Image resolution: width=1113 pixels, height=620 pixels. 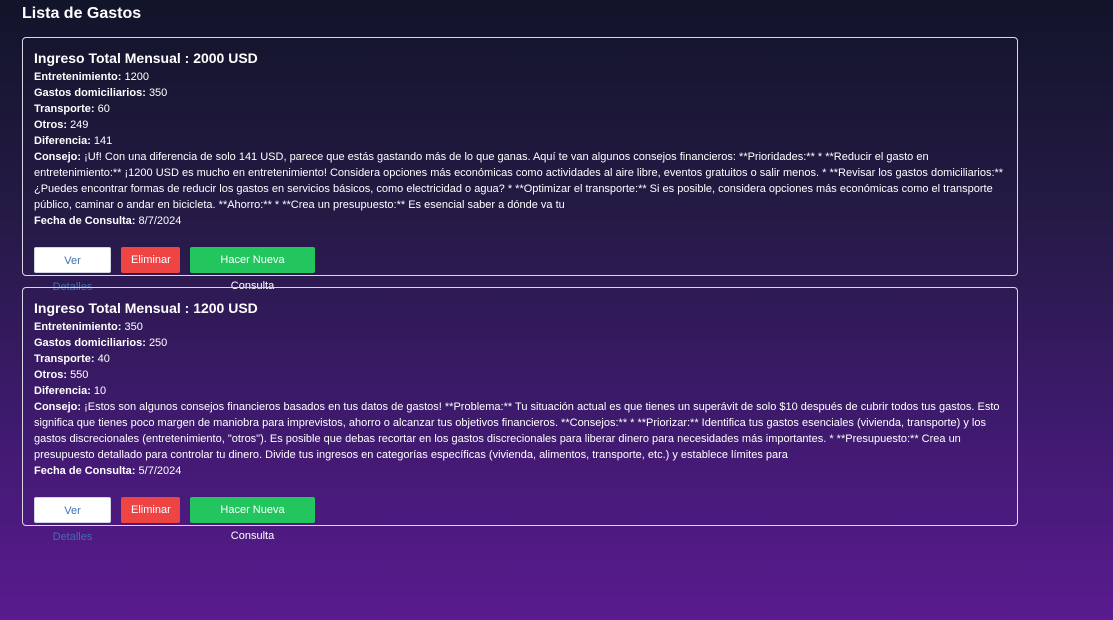 I want to click on date-value: 8/7/2024, so click(x=160, y=221).